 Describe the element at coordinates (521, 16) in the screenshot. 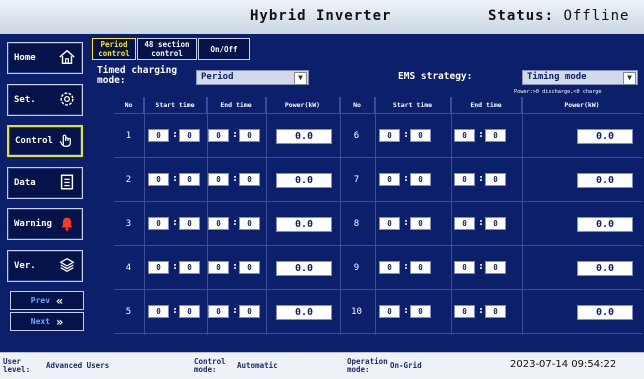

I see `status-label: Status:` at that location.